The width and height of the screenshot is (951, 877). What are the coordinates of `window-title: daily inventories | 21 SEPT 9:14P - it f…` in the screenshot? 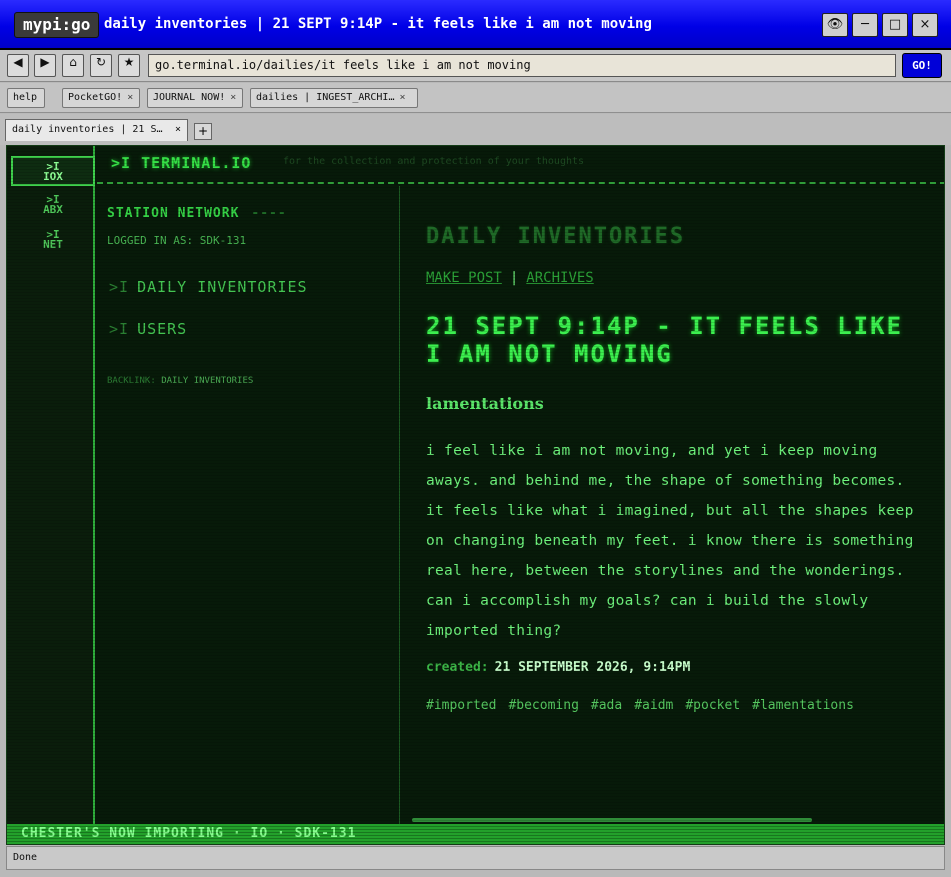 It's located at (378, 24).